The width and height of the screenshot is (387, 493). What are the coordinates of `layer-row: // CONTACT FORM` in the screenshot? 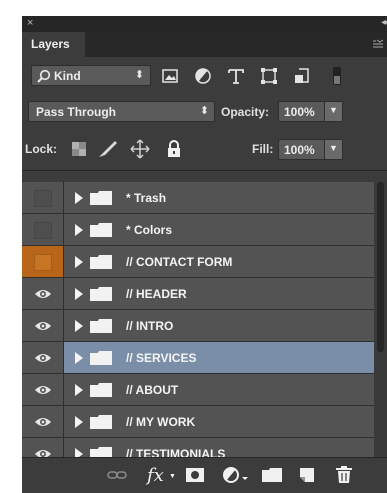 It's located at (198, 262).